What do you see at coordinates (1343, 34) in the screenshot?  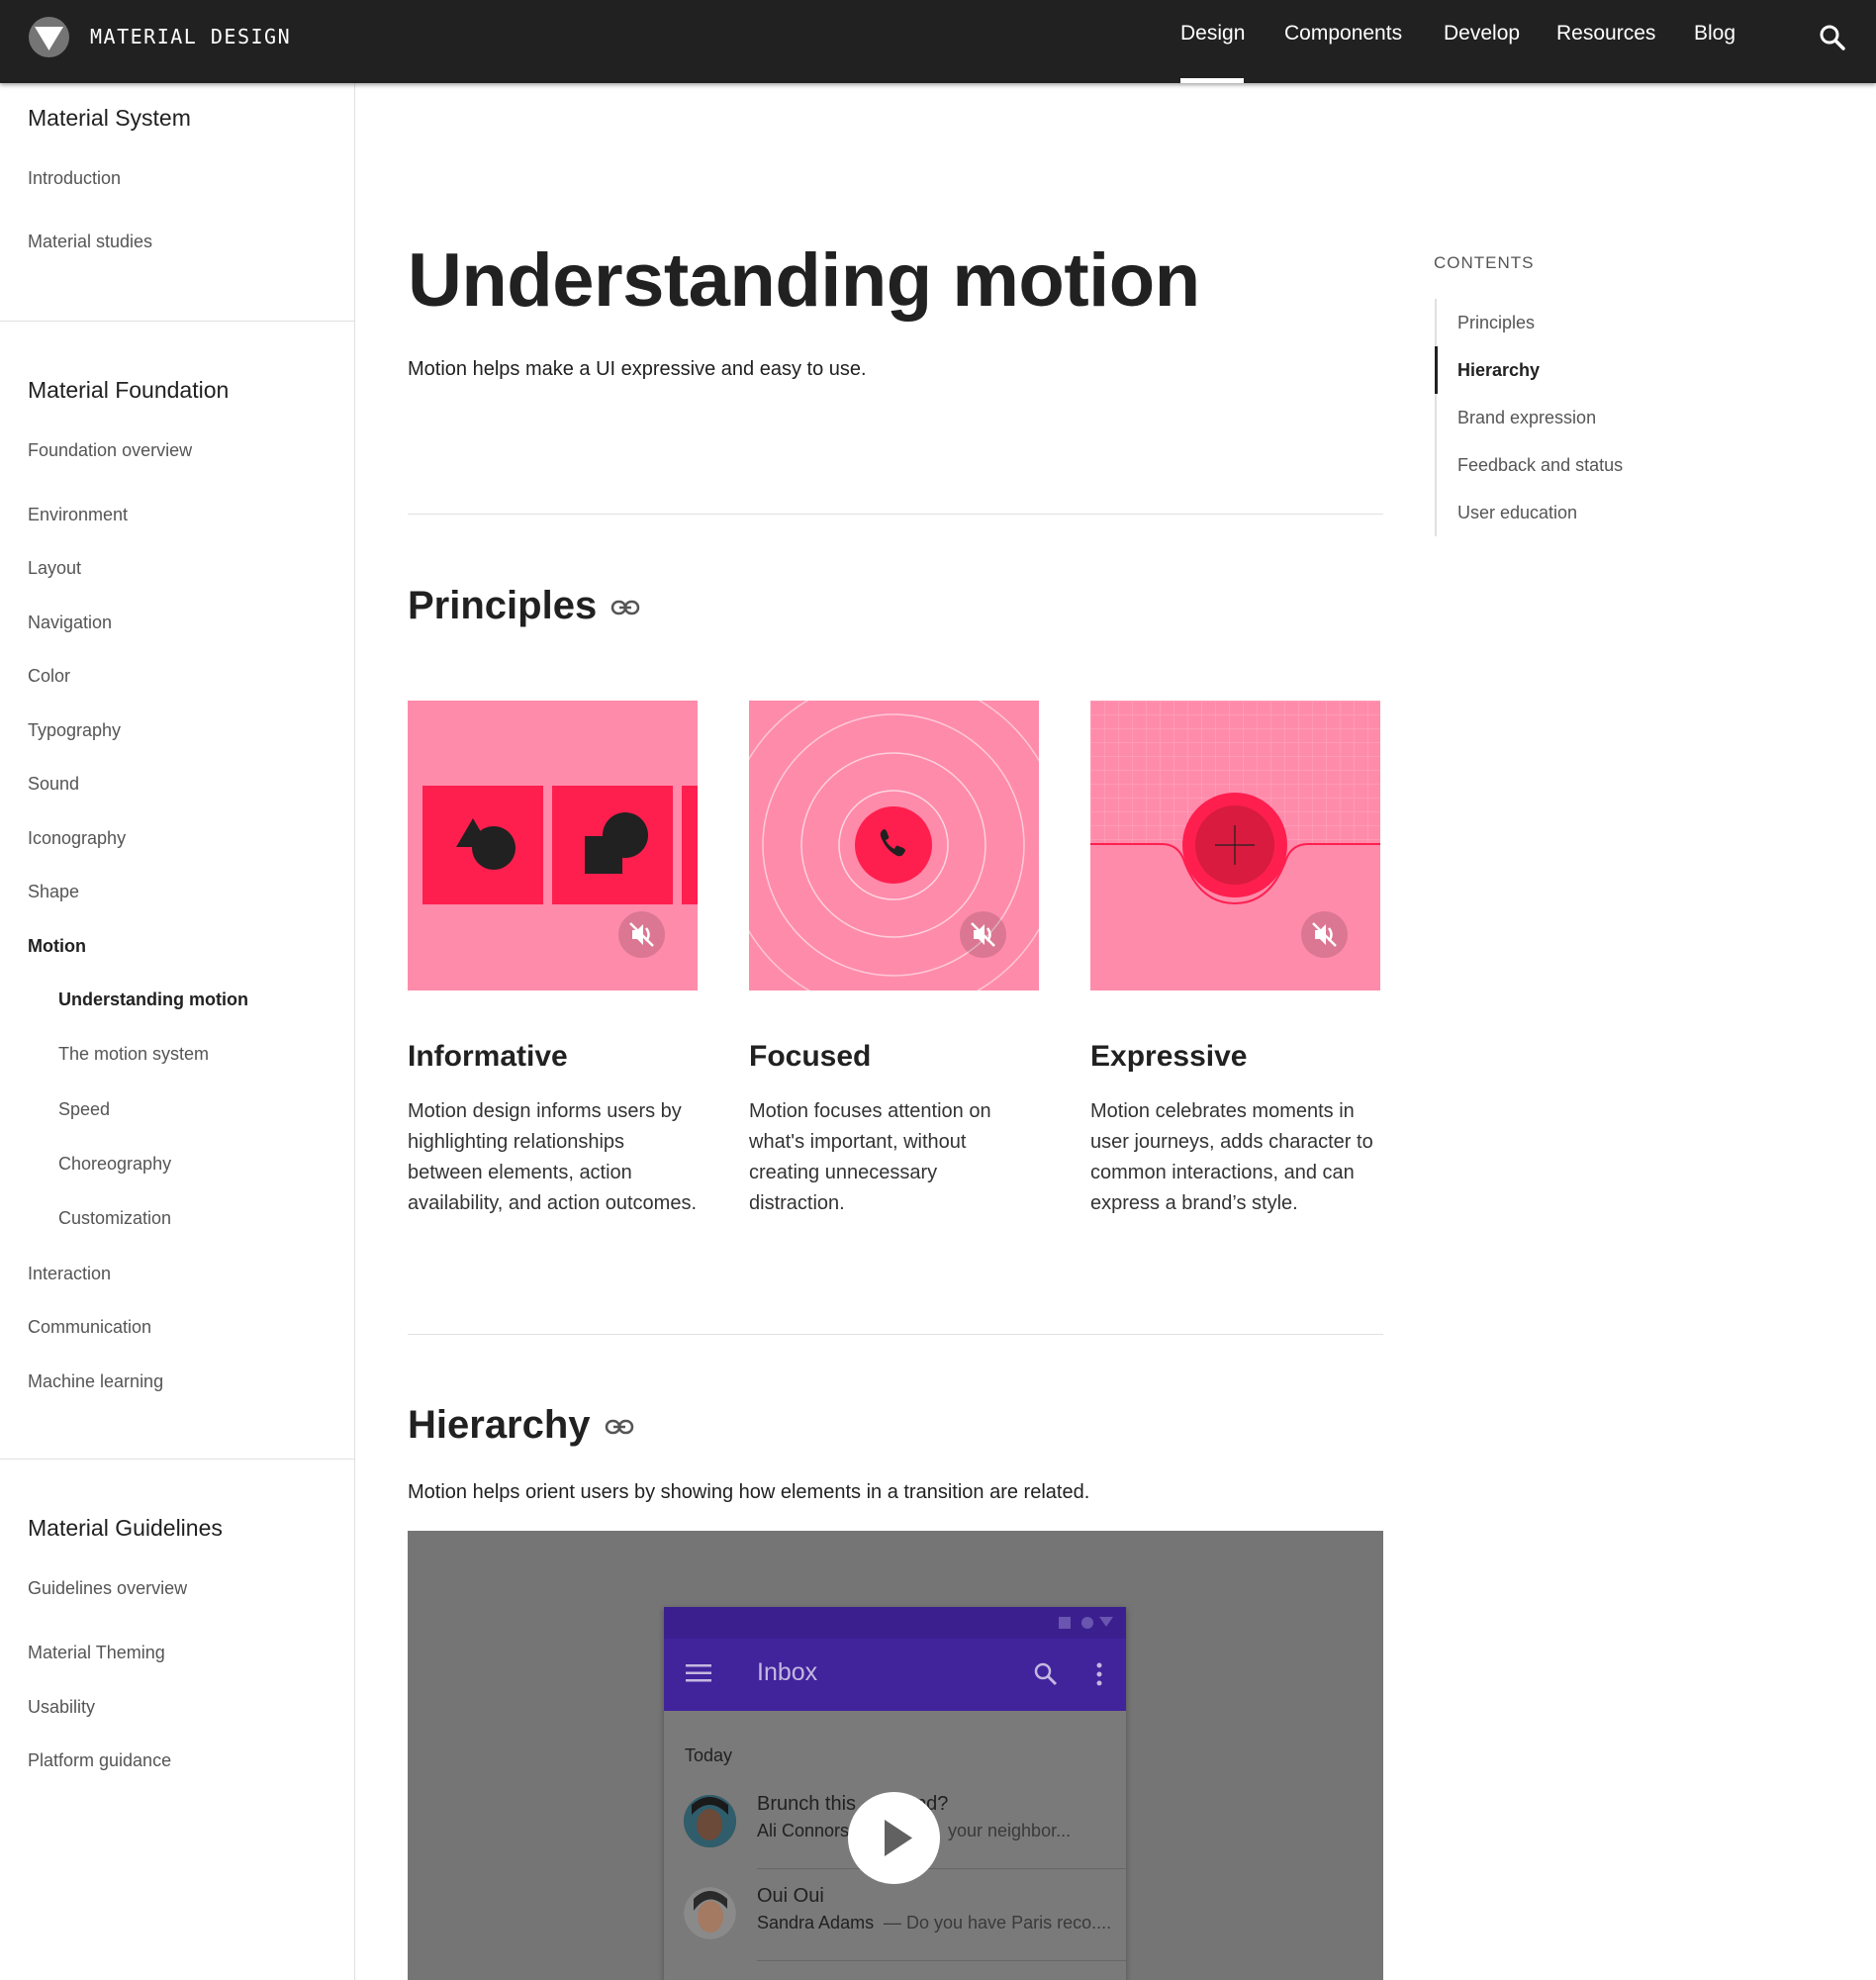 I see `nav-components: Components` at bounding box center [1343, 34].